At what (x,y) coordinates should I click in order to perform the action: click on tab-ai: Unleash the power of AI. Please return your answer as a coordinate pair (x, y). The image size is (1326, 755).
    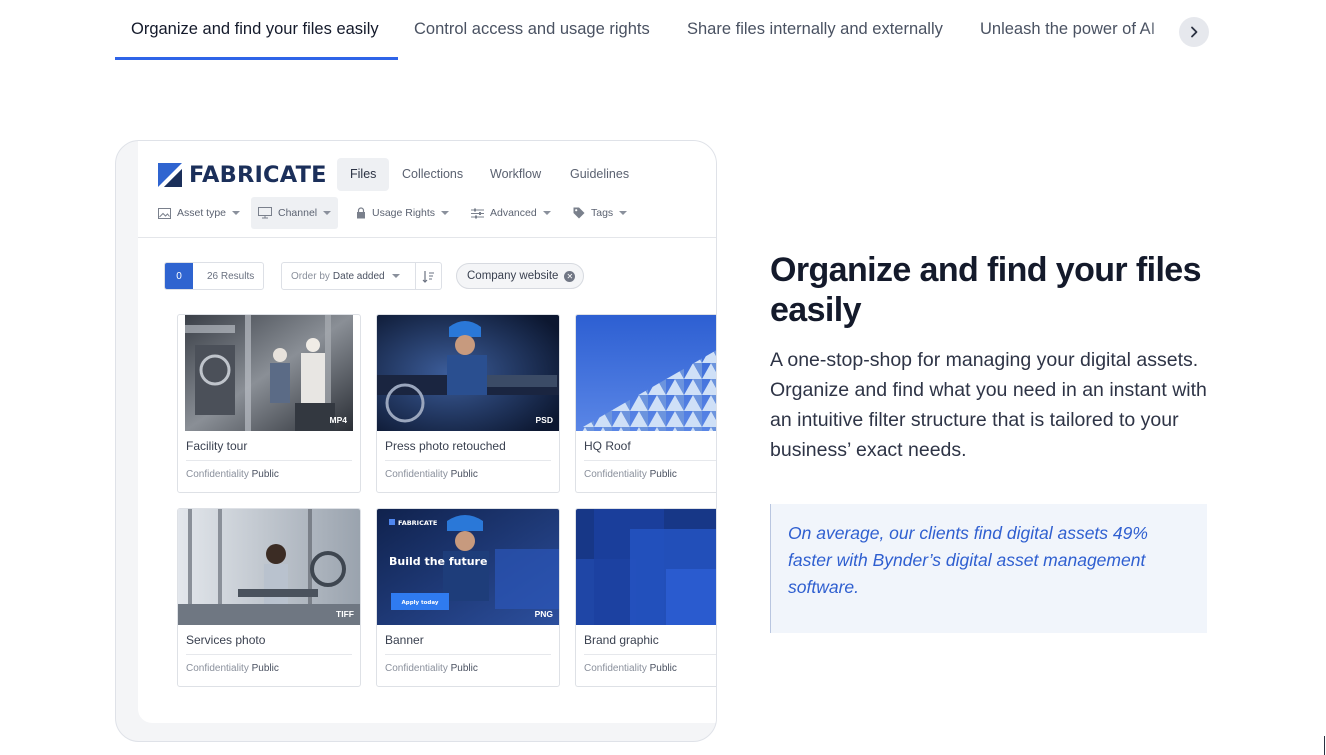
    Looking at the image, I should click on (1067, 29).